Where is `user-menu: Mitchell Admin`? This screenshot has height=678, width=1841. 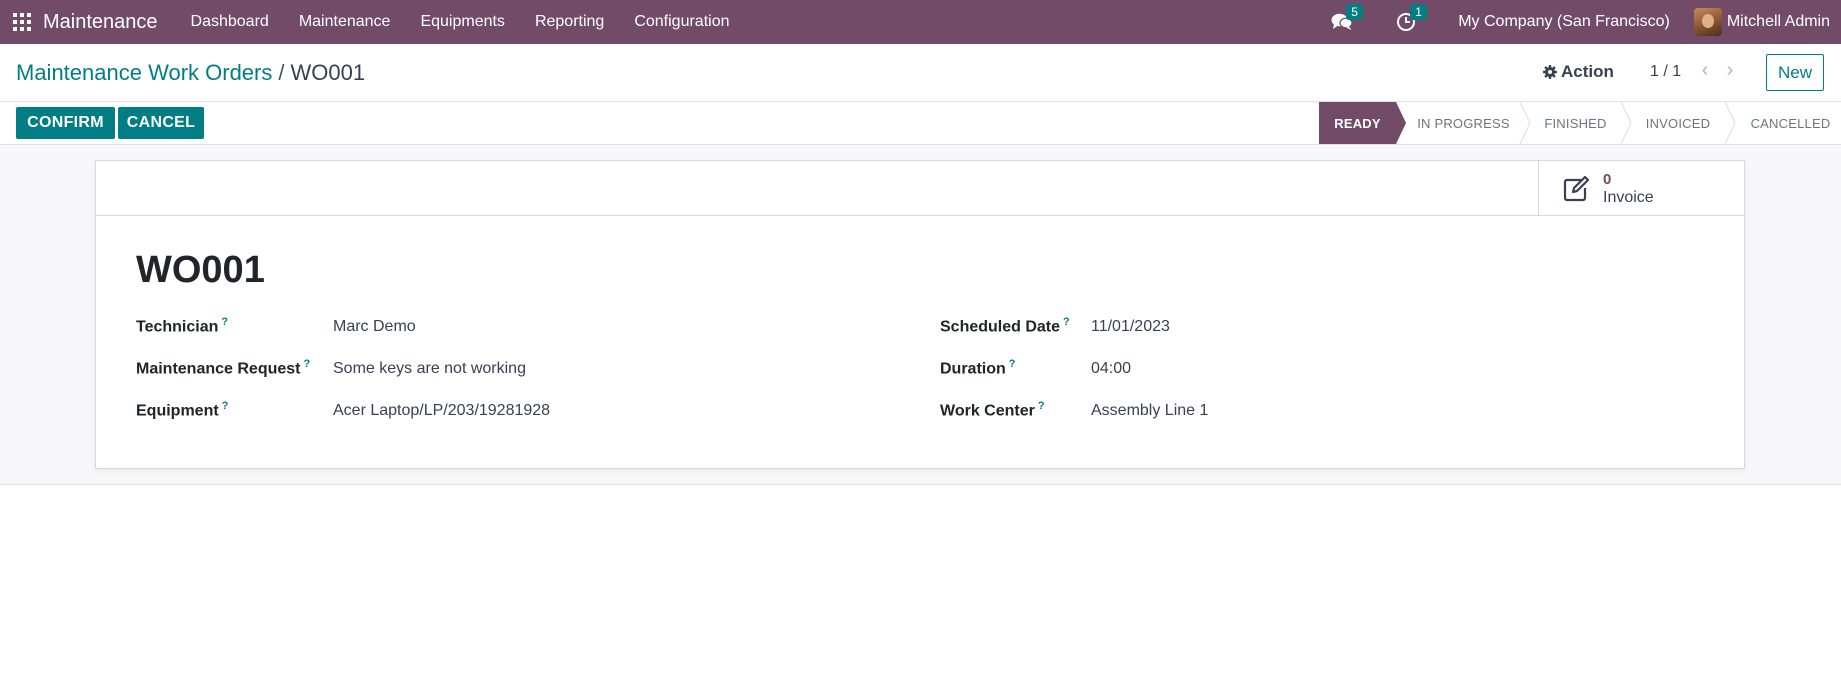
user-menu: Mitchell Admin is located at coordinates (1761, 22).